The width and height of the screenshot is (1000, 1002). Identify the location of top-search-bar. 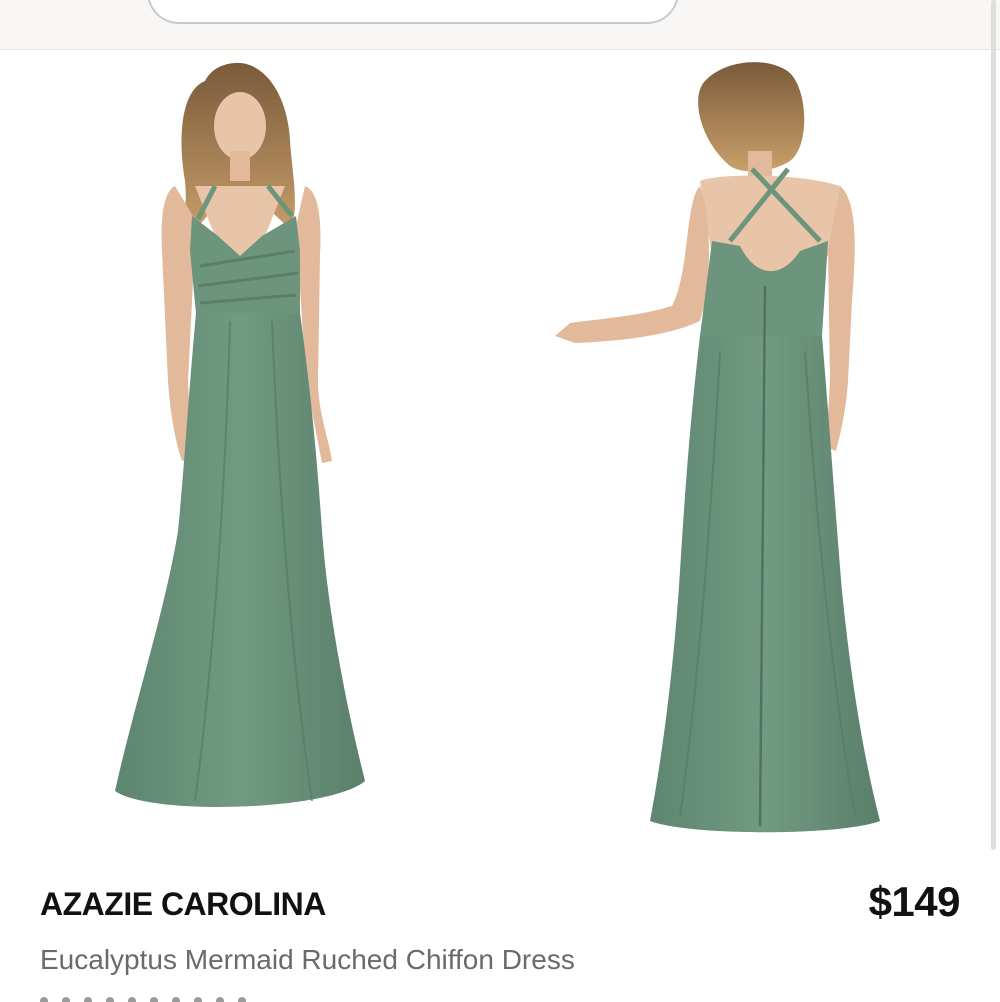
(500, 25).